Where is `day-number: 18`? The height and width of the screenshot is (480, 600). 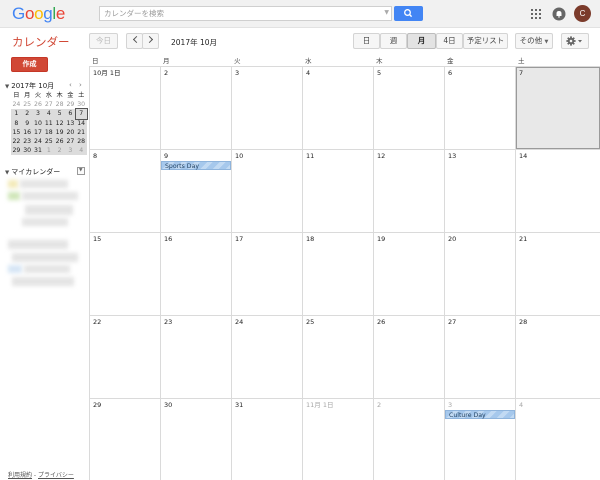
day-number: 18 is located at coordinates (338, 238).